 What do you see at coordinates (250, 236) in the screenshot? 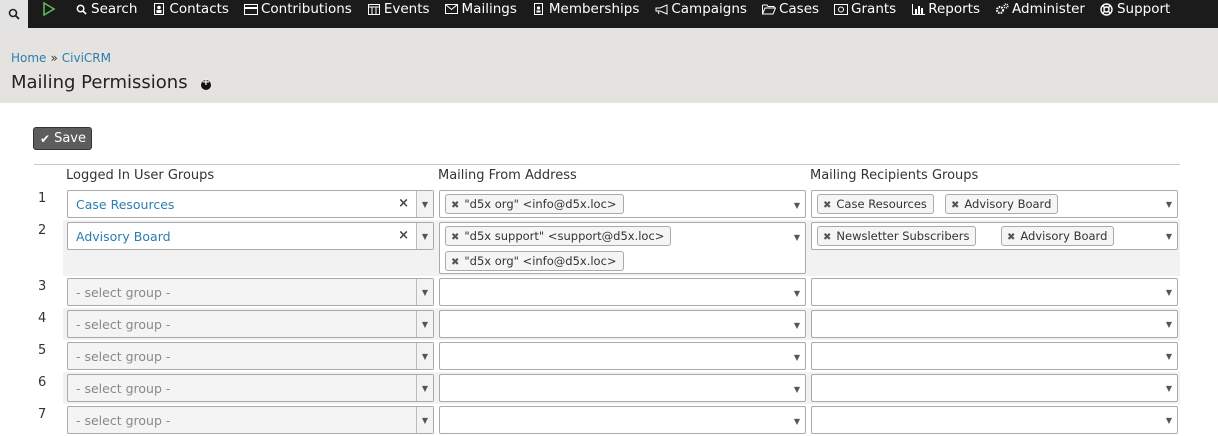
I see `logged-in-group-select: Advisory Board × ▼` at bounding box center [250, 236].